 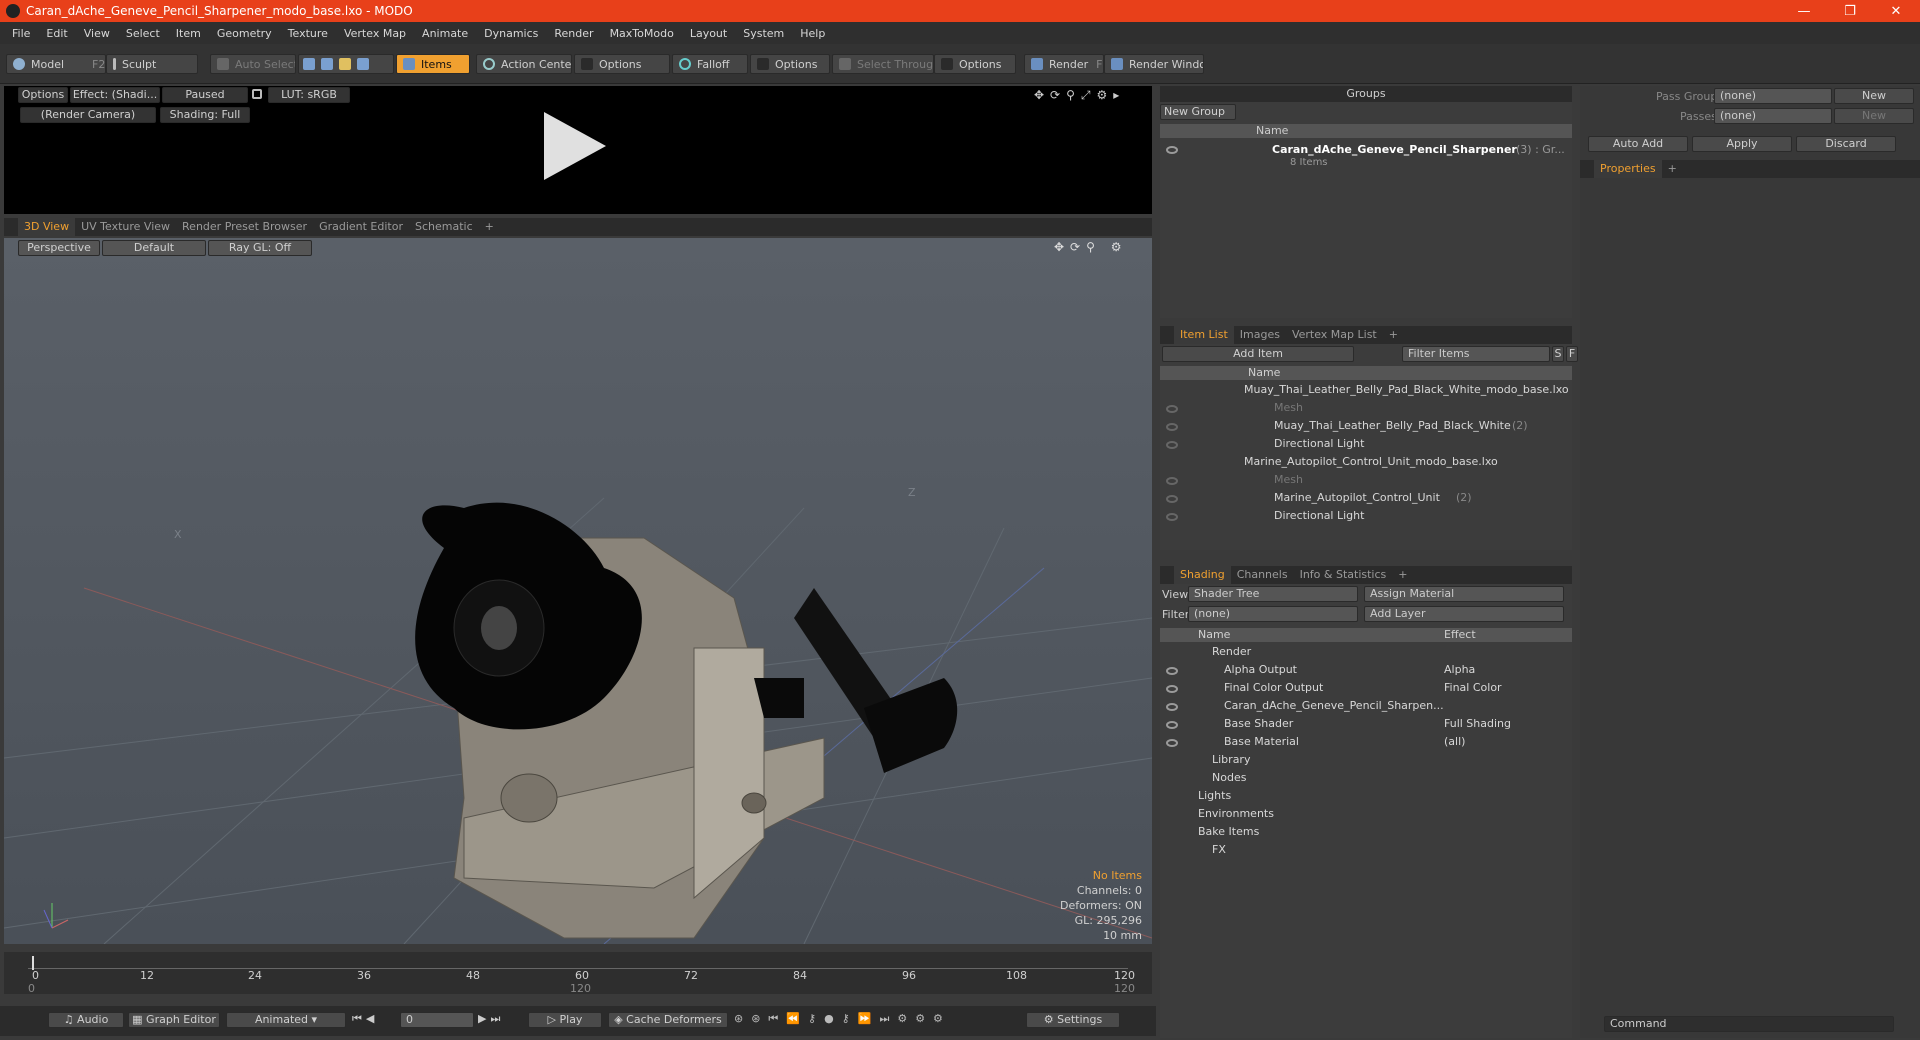 I want to click on new-group-button: New Group, so click(x=1198, y=112).